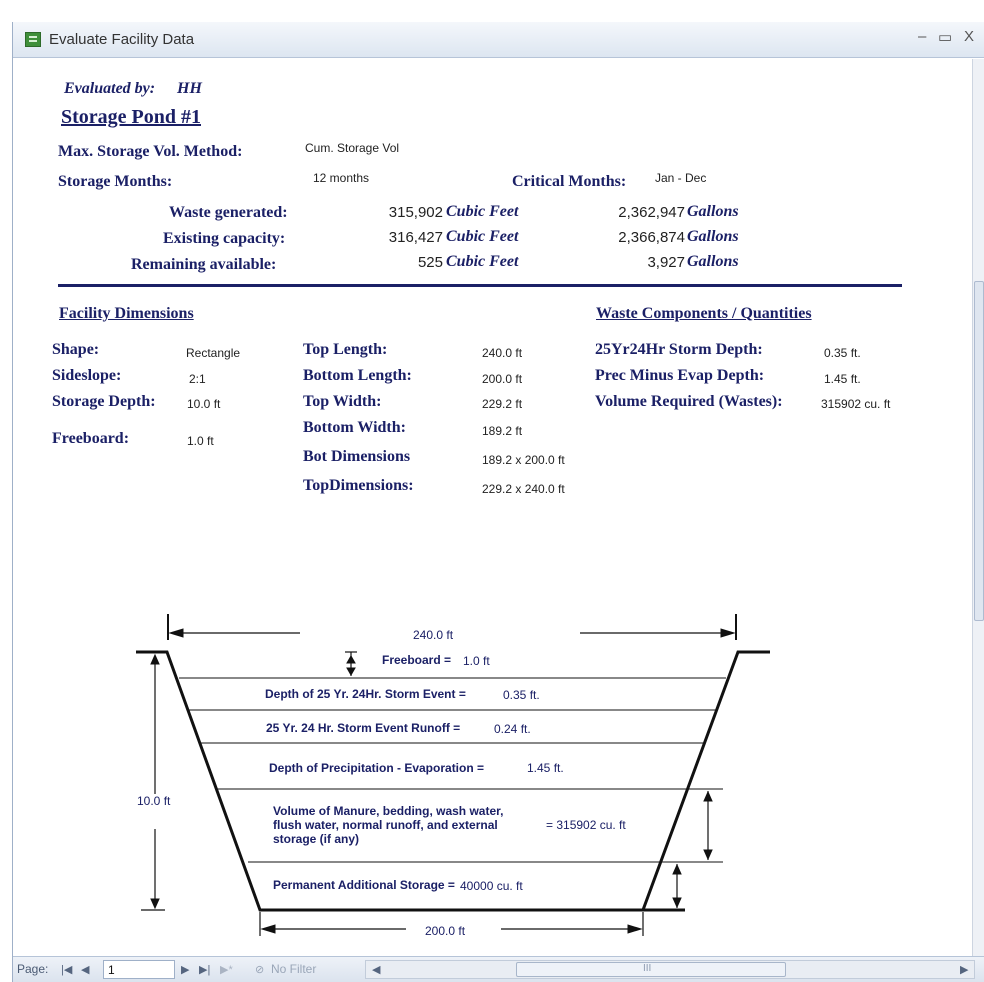 The image size is (984, 982). Describe the element at coordinates (445, 931) in the screenshot. I see `diagram-bottom-length: 200.0 ft` at that location.